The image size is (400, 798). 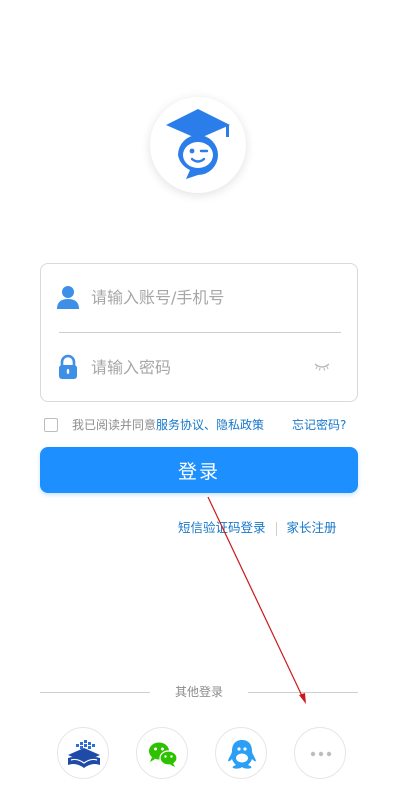 What do you see at coordinates (51, 425) in the screenshot?
I see `agreement-checkbox` at bounding box center [51, 425].